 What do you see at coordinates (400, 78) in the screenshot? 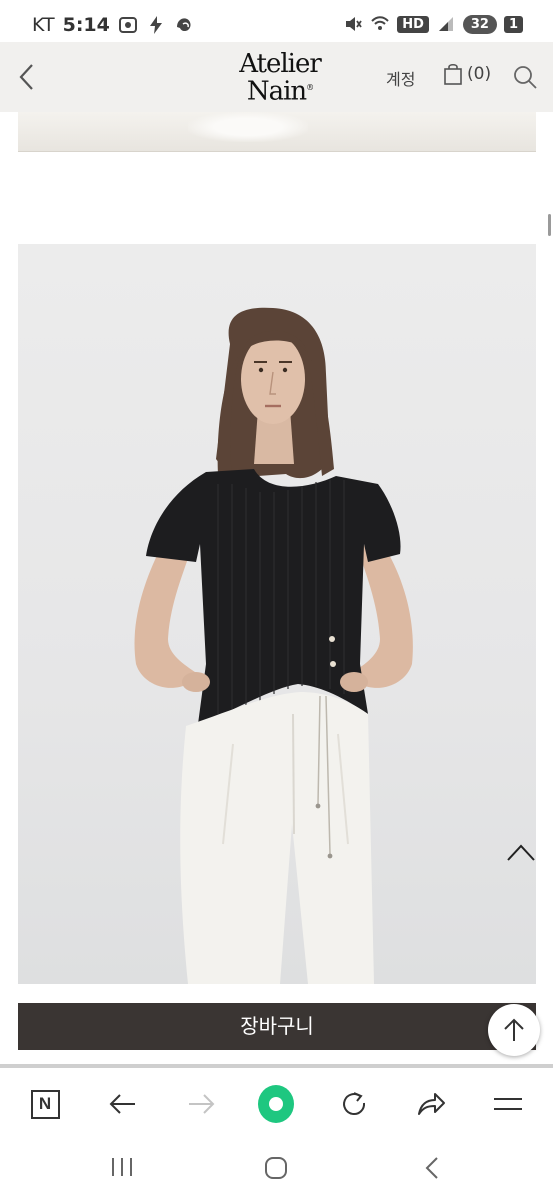
I see `account-link: 계정` at bounding box center [400, 78].